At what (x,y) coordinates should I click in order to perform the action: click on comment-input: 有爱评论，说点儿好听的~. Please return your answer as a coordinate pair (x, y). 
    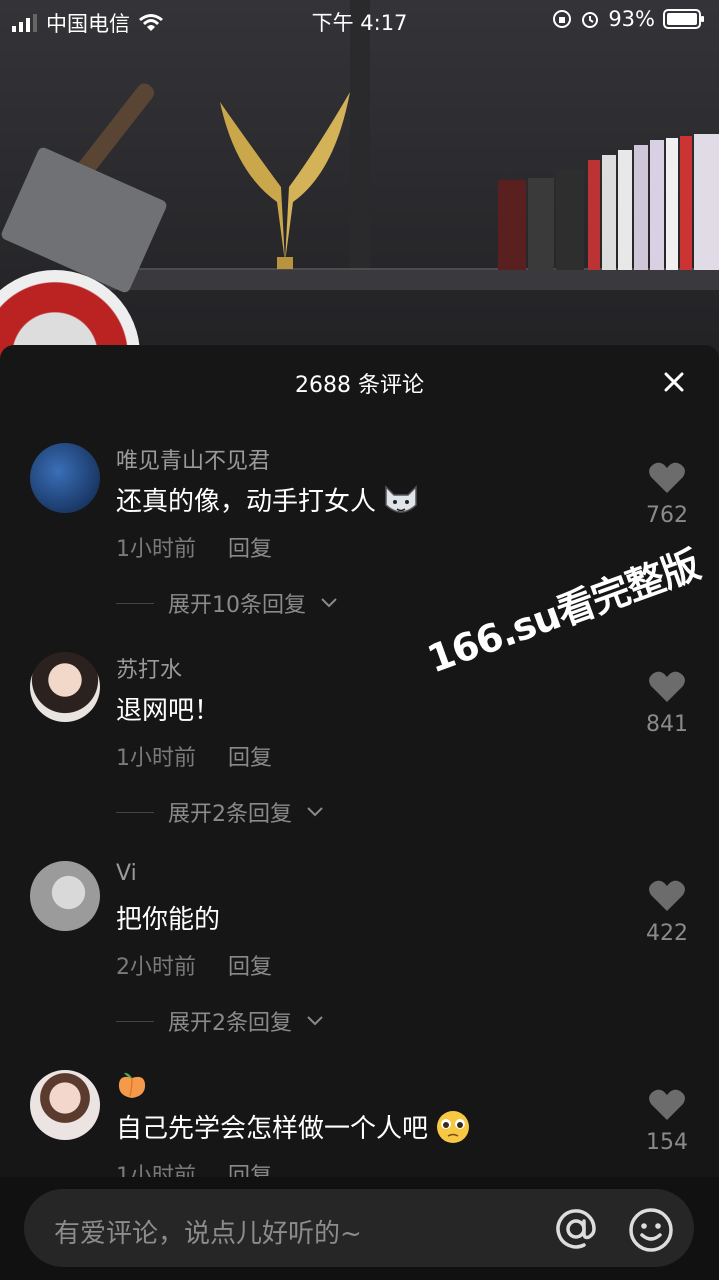
    Looking at the image, I should click on (359, 1228).